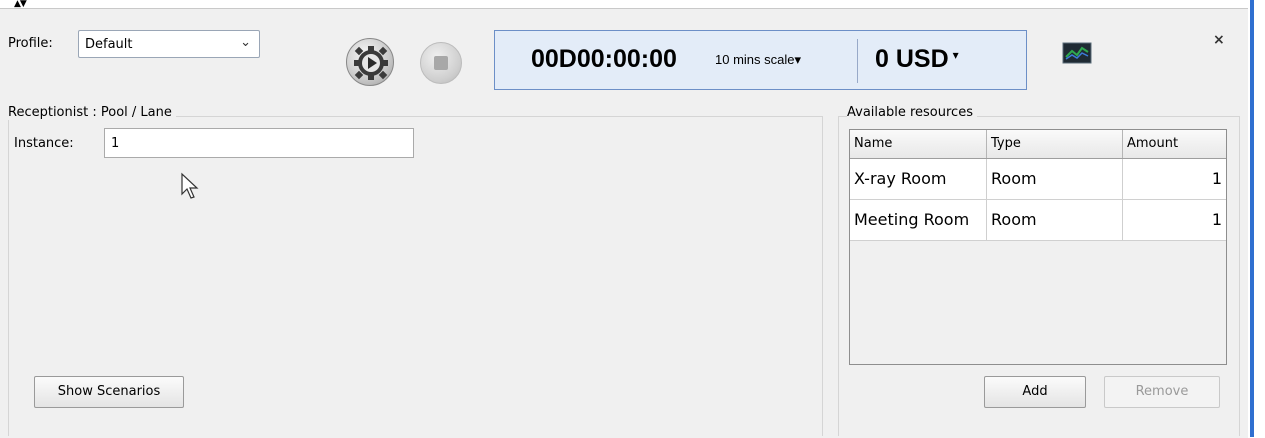 The width and height of the screenshot is (1265, 438). What do you see at coordinates (918, 144) in the screenshot?
I see `column-header-name: Name` at bounding box center [918, 144].